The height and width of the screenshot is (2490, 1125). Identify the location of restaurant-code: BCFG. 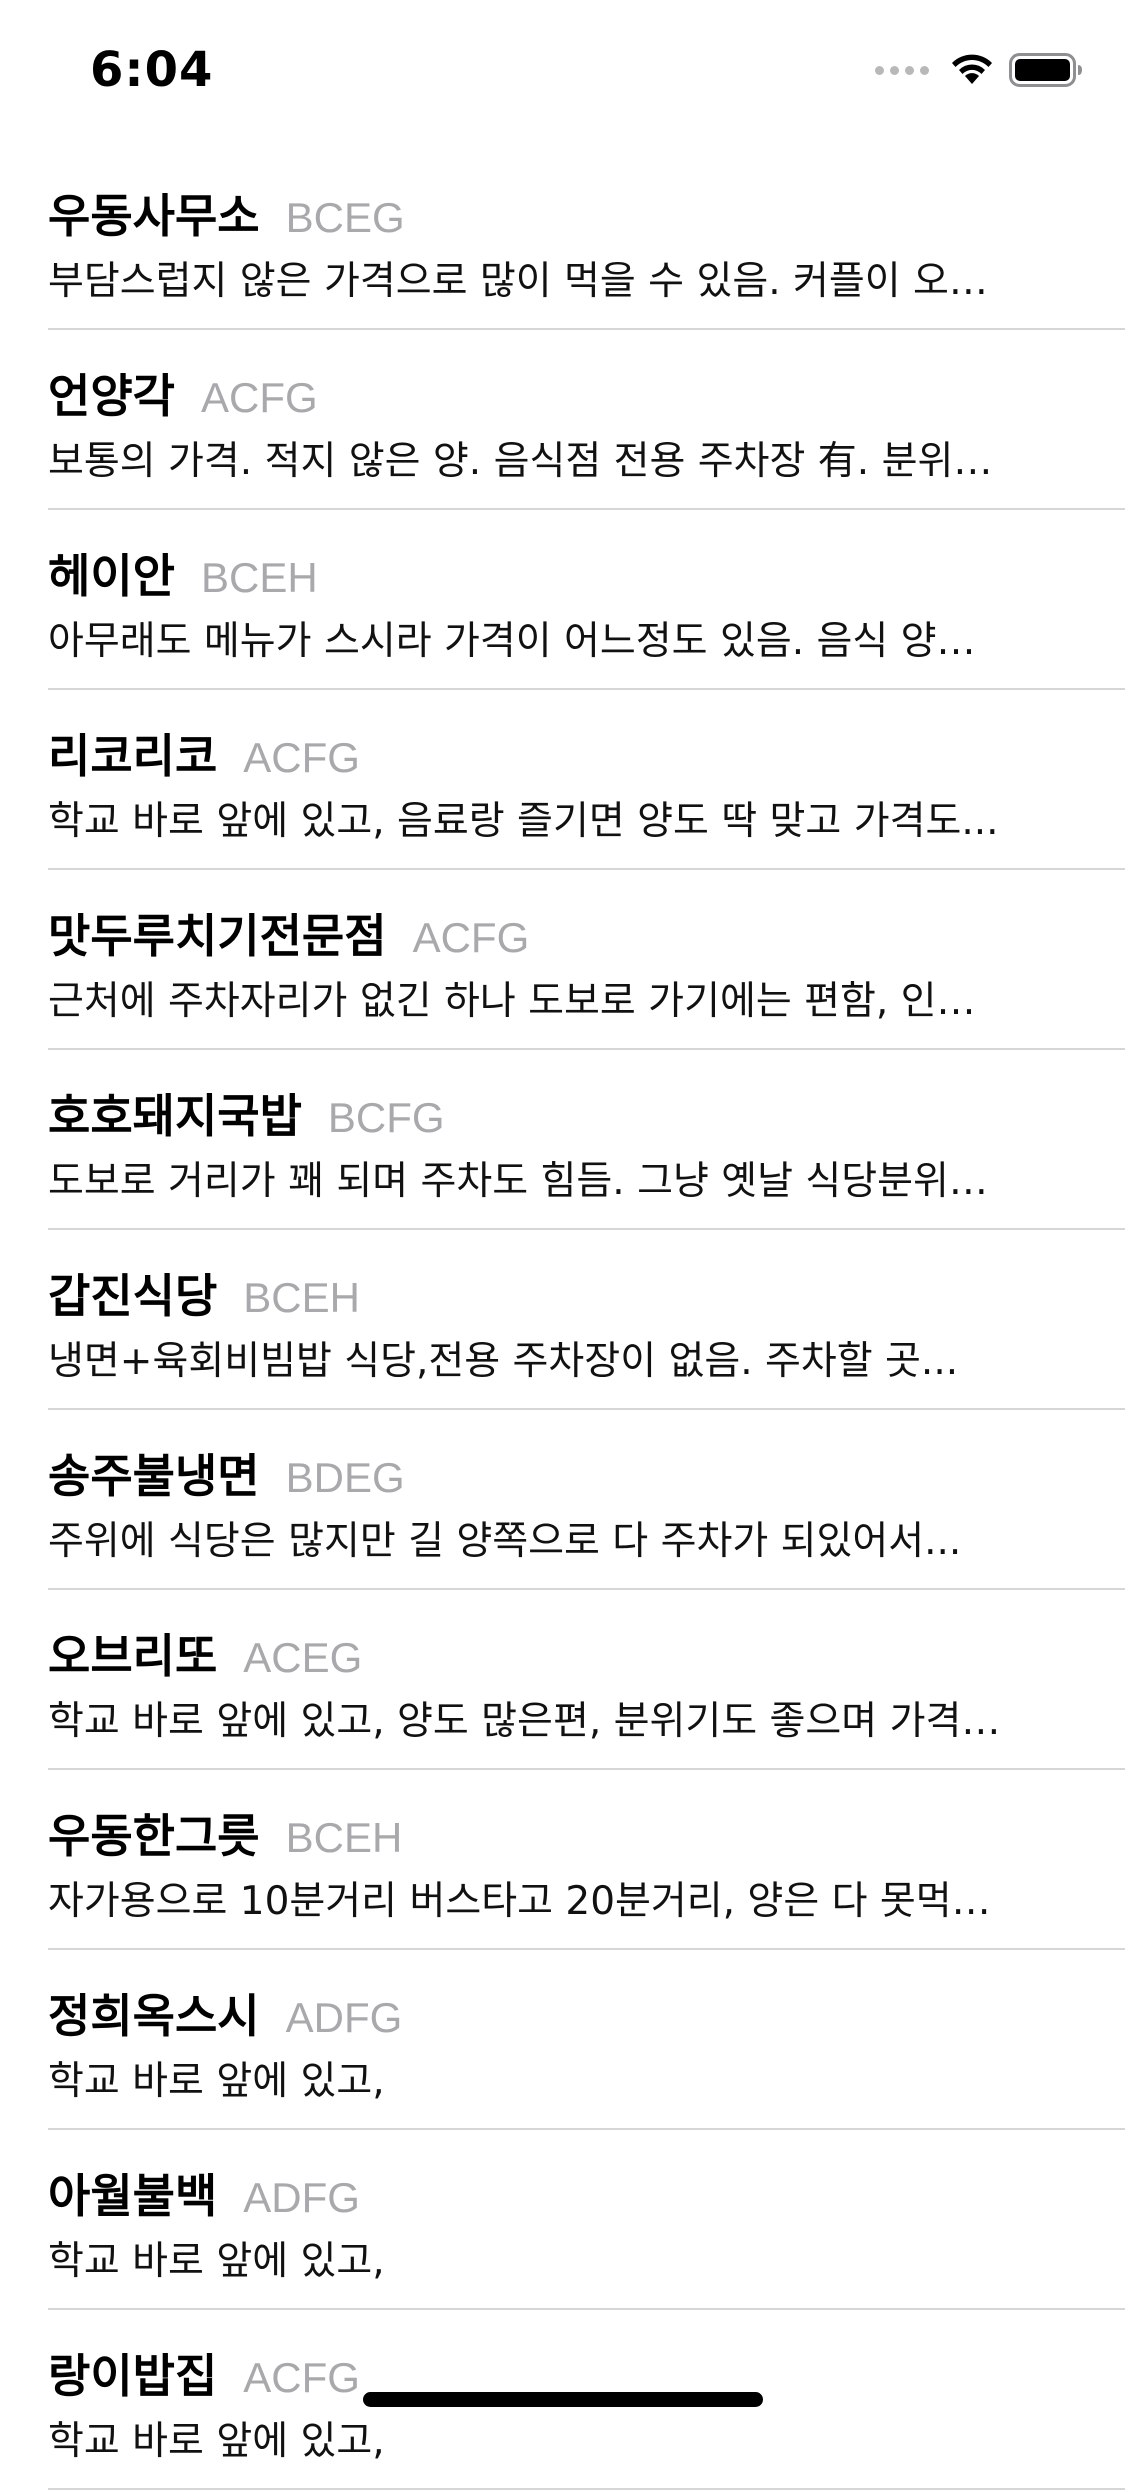
(386, 1117).